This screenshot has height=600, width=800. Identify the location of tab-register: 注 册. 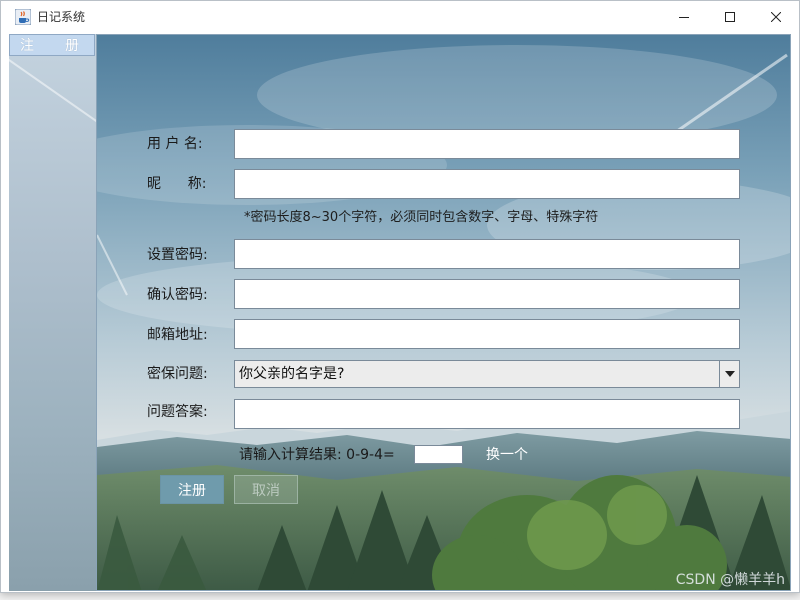
(52, 45).